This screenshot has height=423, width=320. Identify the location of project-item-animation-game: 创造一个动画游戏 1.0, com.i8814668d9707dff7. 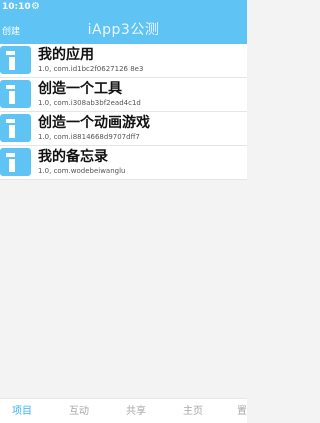
(123, 129).